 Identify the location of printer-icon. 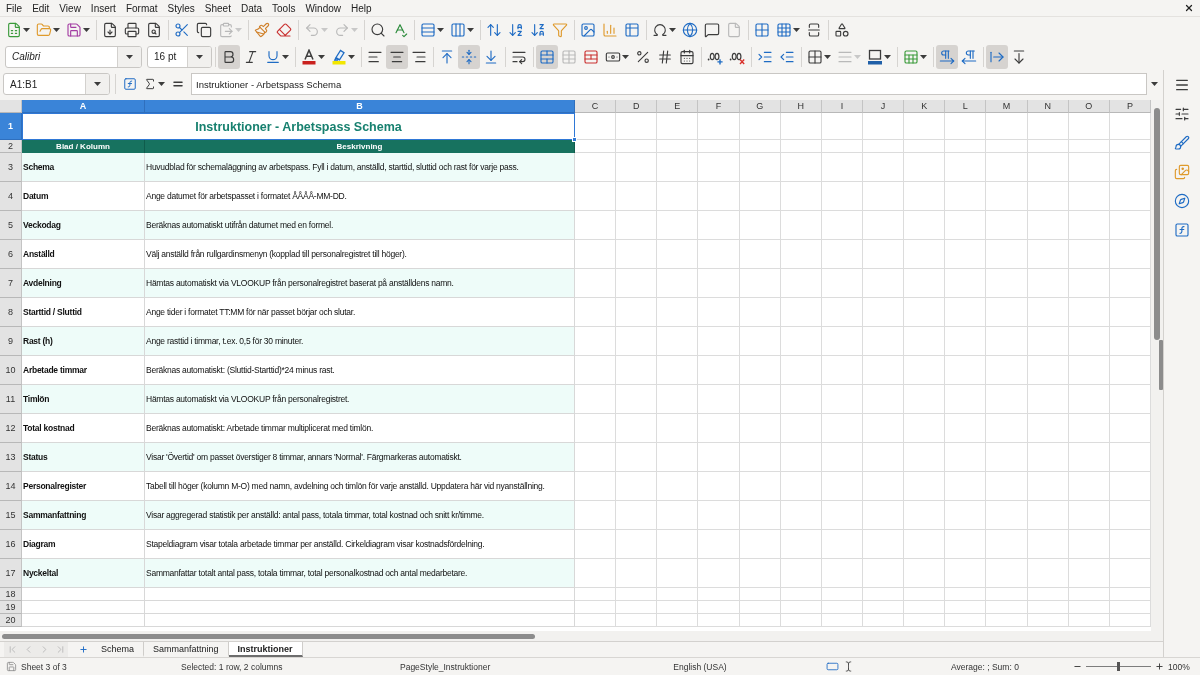
(132, 30).